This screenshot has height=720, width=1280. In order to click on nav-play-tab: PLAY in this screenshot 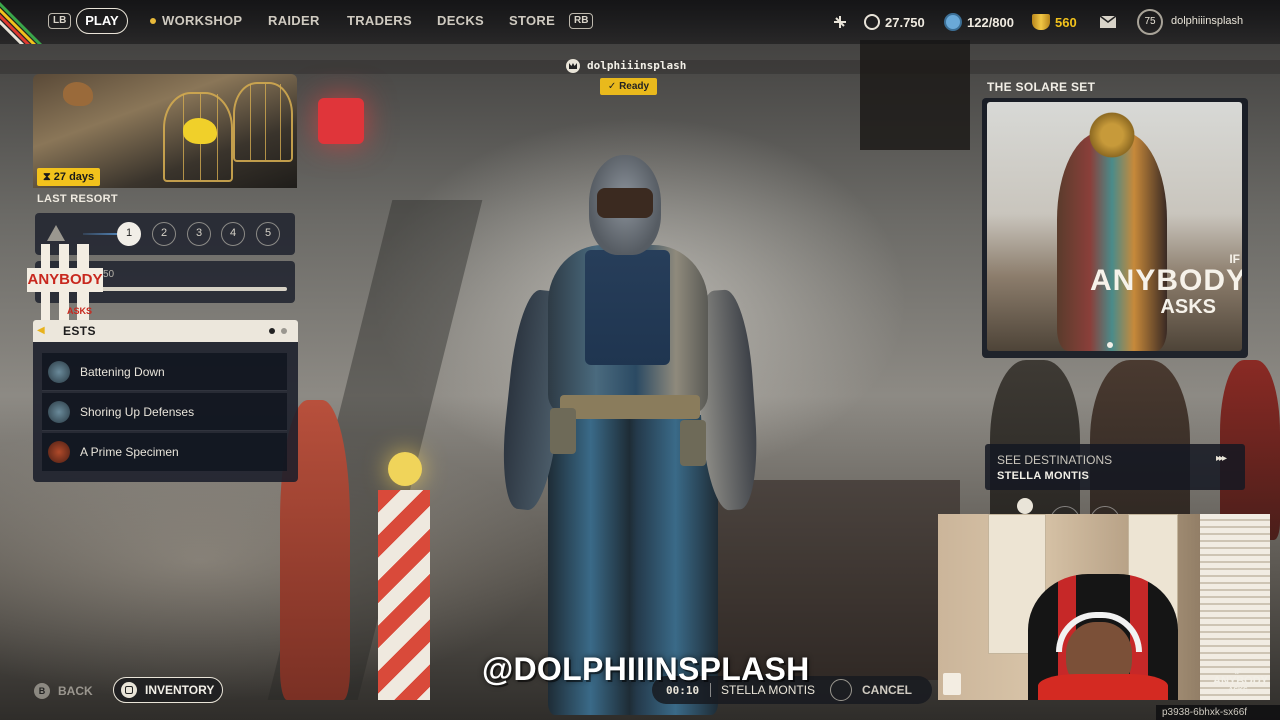, I will do `click(102, 21)`.